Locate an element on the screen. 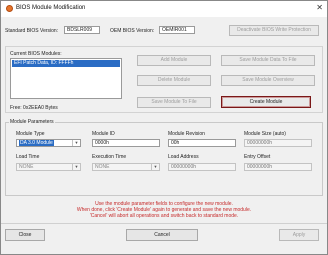 This screenshot has width=328, height=255. load-address-input: 00000000h is located at coordinates (202, 167).